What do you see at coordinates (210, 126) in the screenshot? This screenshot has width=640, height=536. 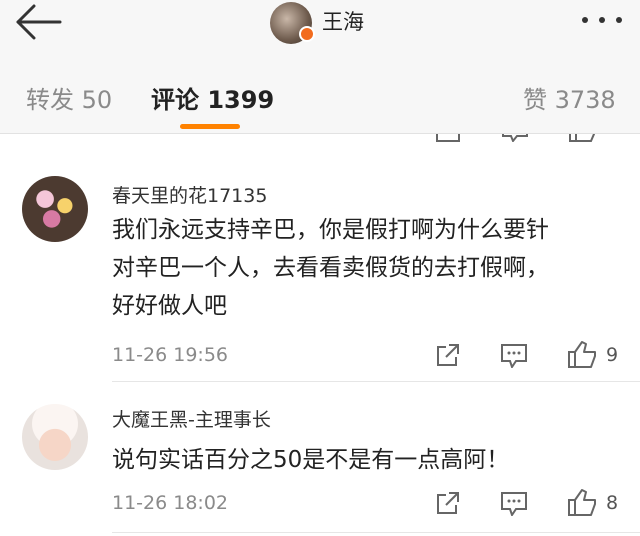 I see `active-tab-indicator` at bounding box center [210, 126].